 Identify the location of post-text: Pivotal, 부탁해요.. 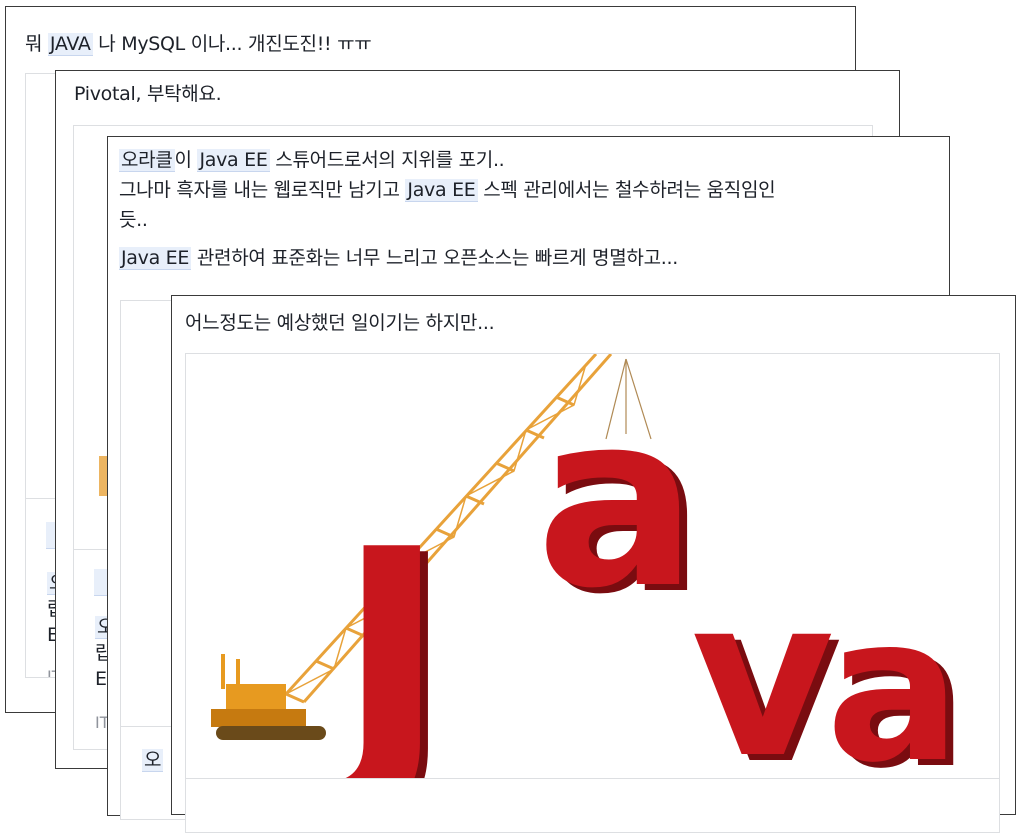
(148, 94).